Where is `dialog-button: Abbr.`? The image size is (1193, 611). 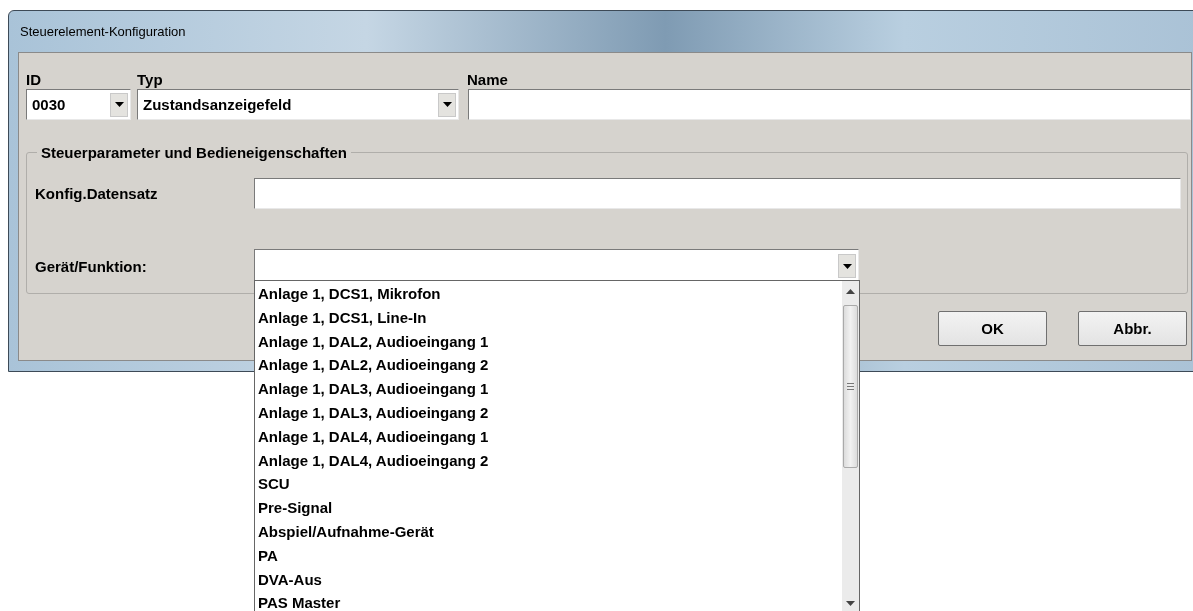
dialog-button: Abbr. is located at coordinates (1132, 328).